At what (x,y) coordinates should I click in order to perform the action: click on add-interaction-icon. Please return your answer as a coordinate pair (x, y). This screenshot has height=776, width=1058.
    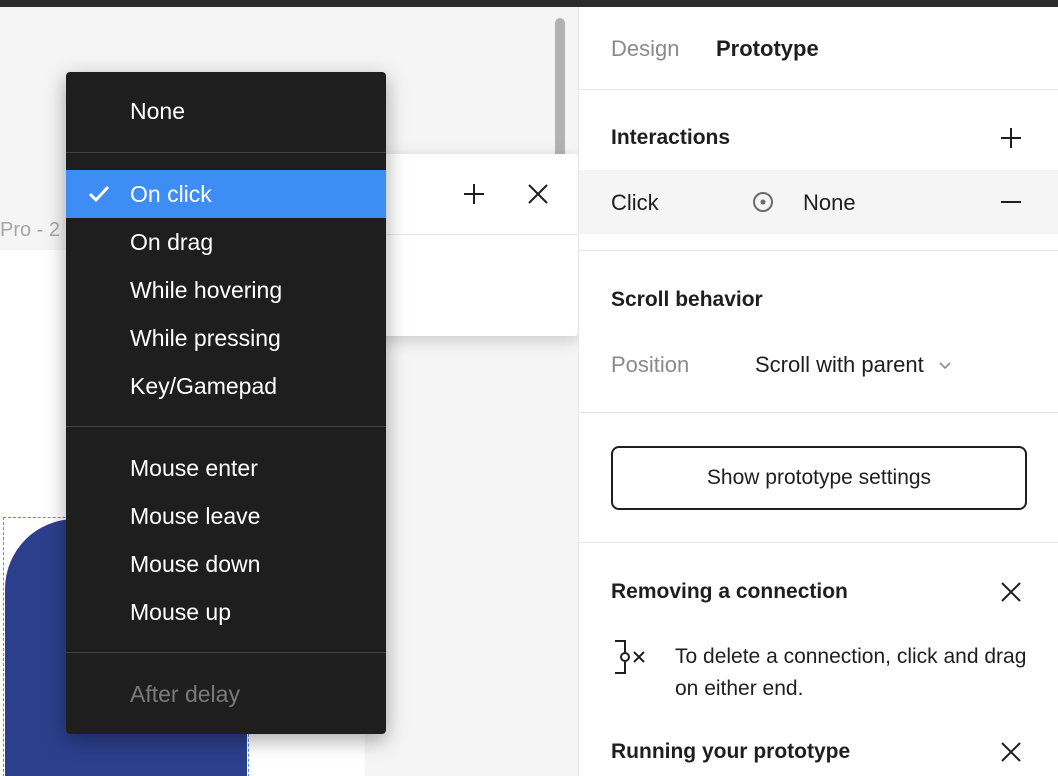
    Looking at the image, I should click on (1011, 138).